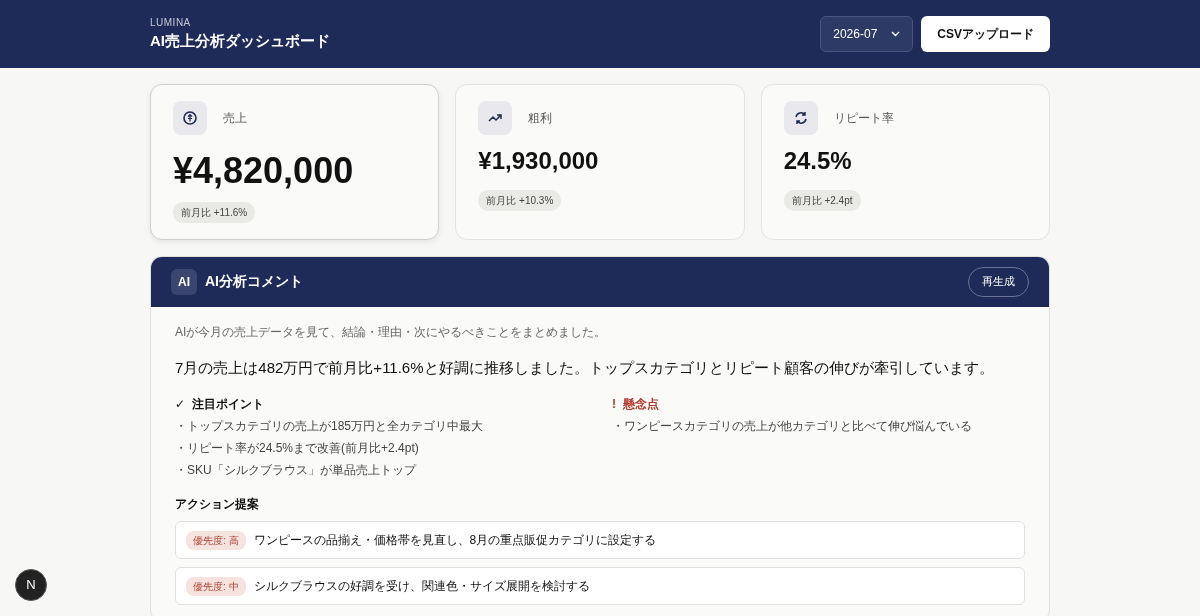  I want to click on kpi-label: 売上, so click(235, 118).